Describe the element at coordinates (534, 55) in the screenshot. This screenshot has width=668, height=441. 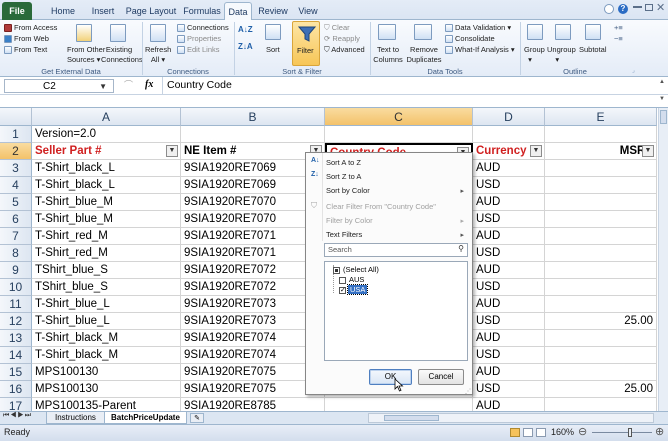
I see `group-button: Group ▾` at that location.